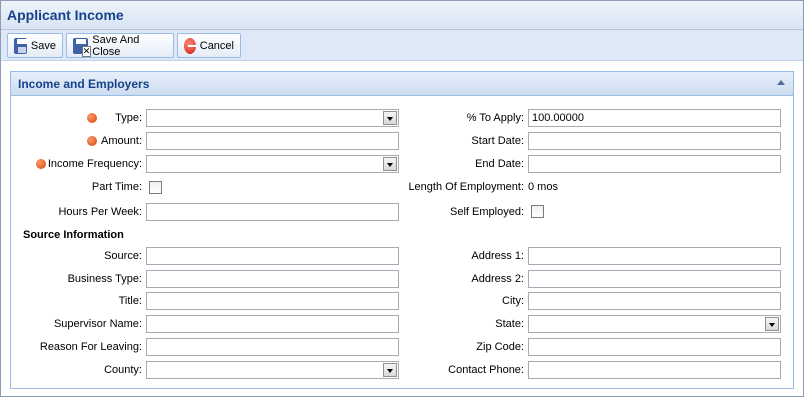  What do you see at coordinates (123, 256) in the screenshot?
I see `source-label: Source:` at bounding box center [123, 256].